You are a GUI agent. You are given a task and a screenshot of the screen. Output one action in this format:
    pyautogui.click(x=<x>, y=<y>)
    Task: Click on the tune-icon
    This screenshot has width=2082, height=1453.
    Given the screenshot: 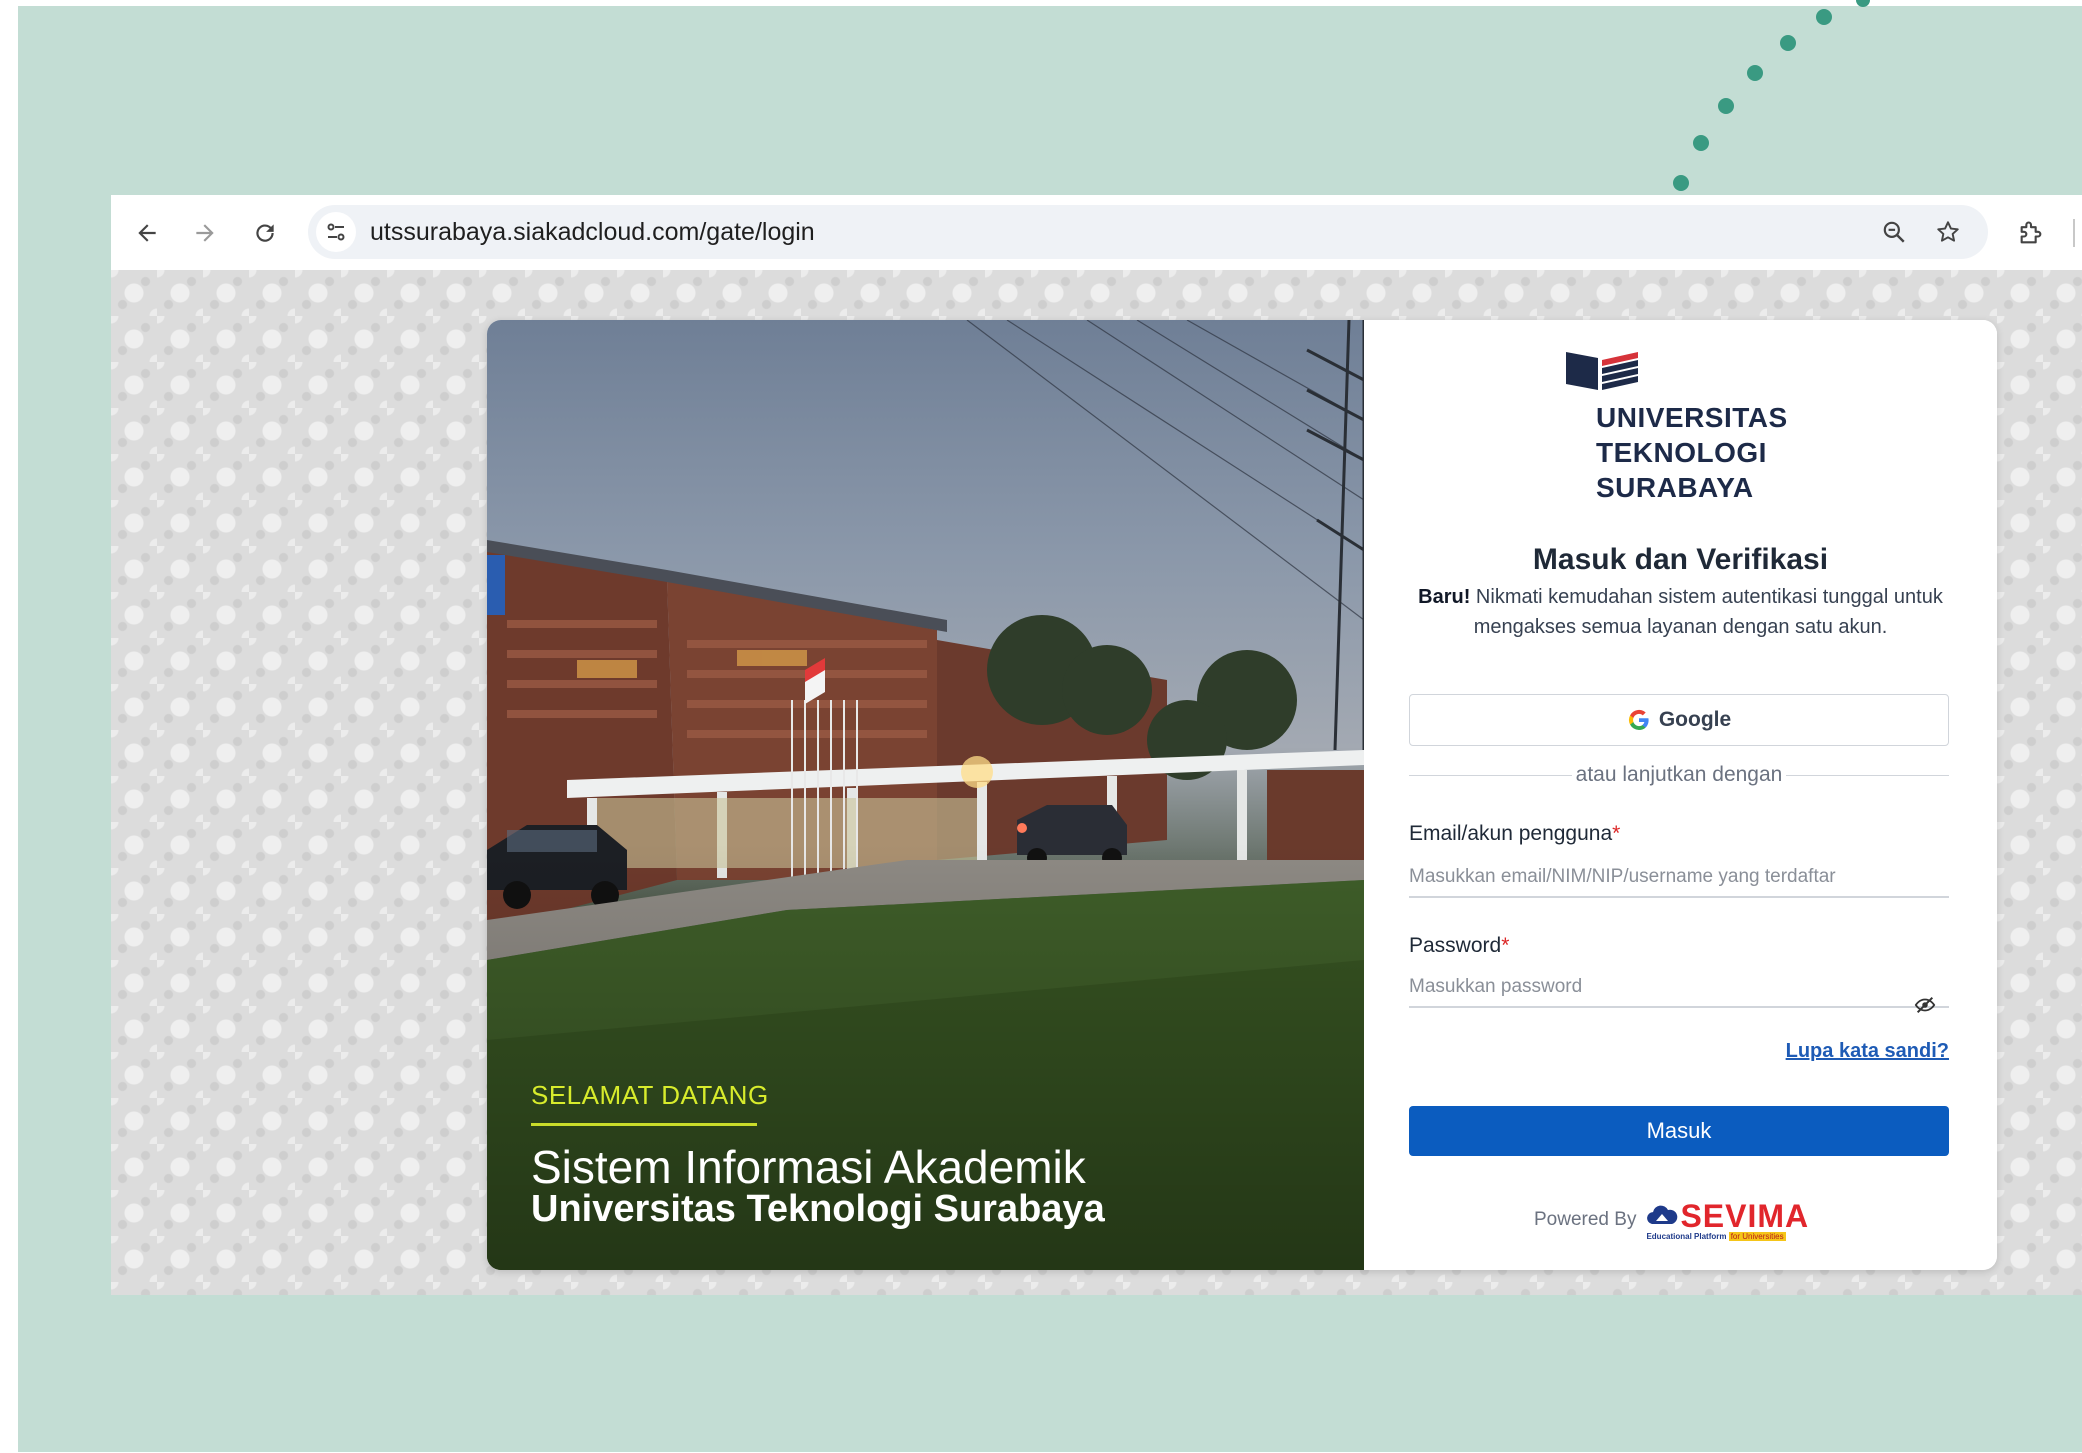 What is the action you would take?
    pyautogui.click(x=336, y=232)
    